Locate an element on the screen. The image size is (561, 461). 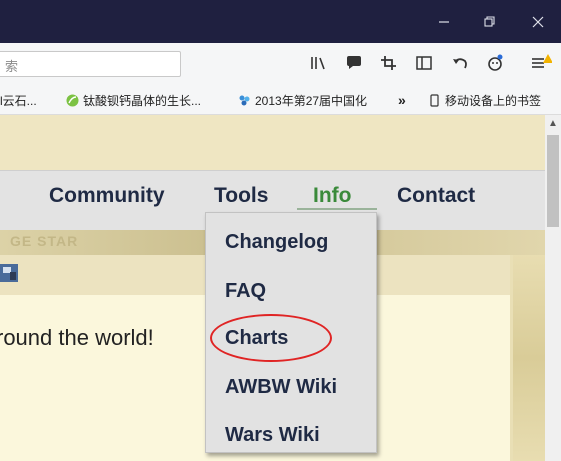
close-button is located at coordinates (538, 21).